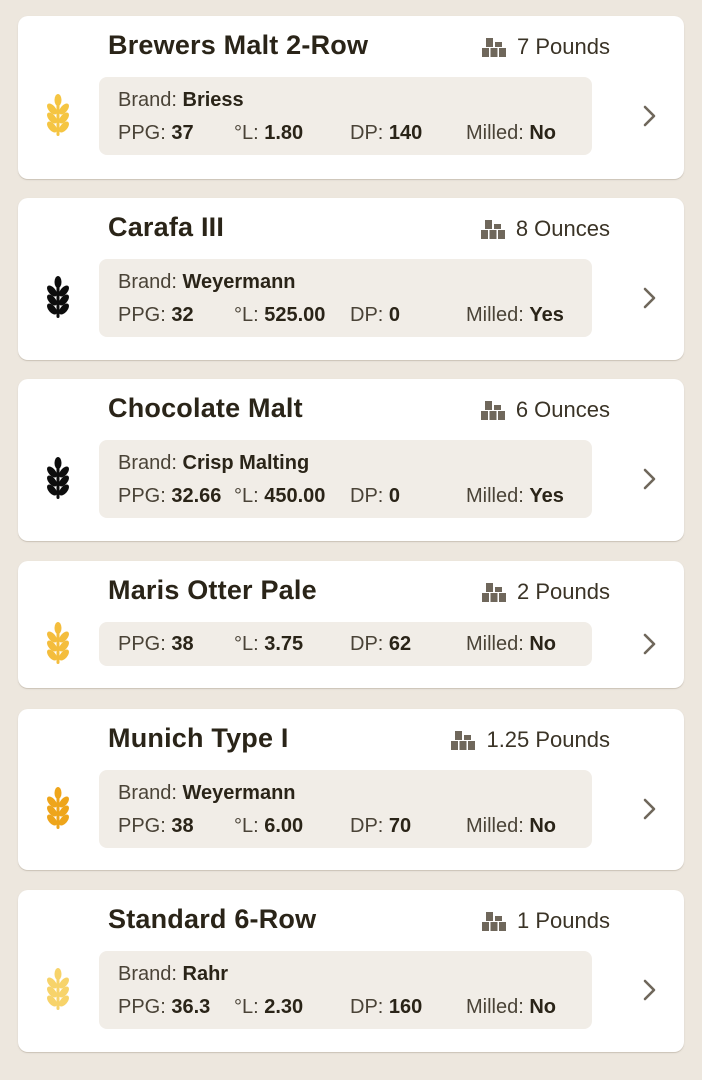  I want to click on diastatic-power-value: 140, so click(405, 133).